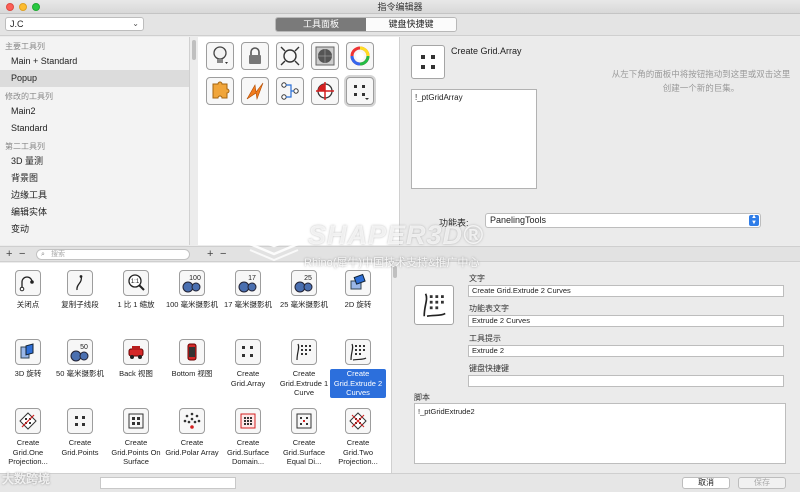 The image size is (800, 492). Describe the element at coordinates (25, 146) in the screenshot. I see `group-header-secondary: 第二工具列` at that location.